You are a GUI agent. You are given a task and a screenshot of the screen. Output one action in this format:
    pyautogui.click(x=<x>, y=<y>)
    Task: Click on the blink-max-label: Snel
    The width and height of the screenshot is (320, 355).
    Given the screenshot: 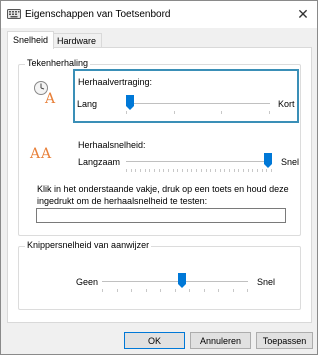 What is the action you would take?
    pyautogui.click(x=266, y=282)
    